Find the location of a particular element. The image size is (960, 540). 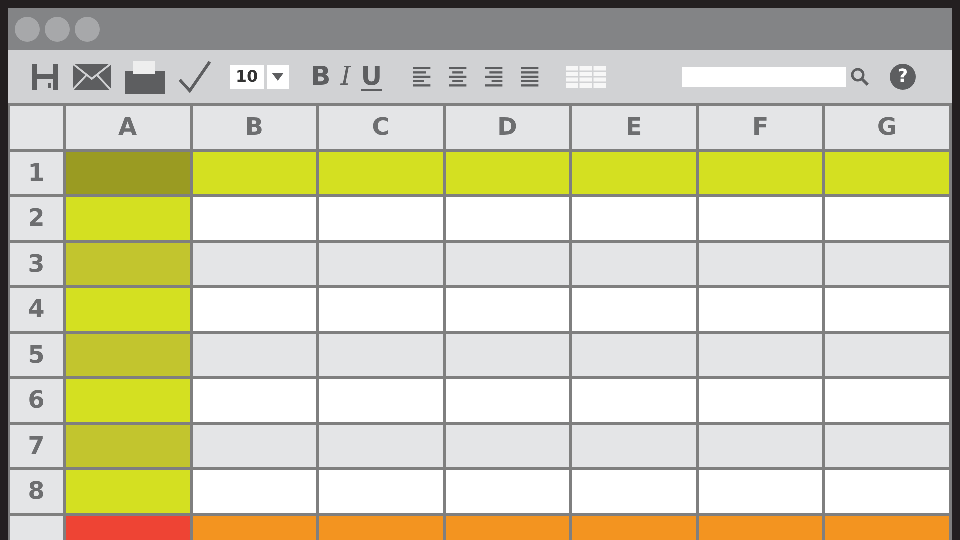

search-icon is located at coordinates (860, 76).